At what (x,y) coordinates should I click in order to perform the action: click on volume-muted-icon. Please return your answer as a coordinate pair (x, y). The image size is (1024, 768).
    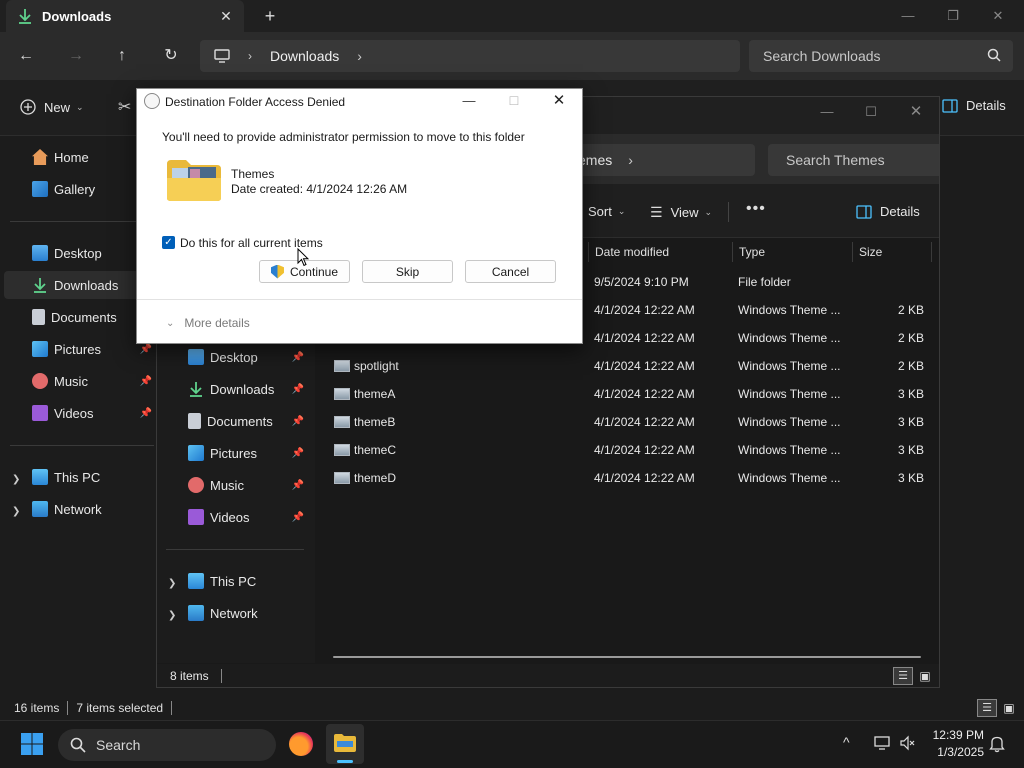
    Looking at the image, I should click on (908, 743).